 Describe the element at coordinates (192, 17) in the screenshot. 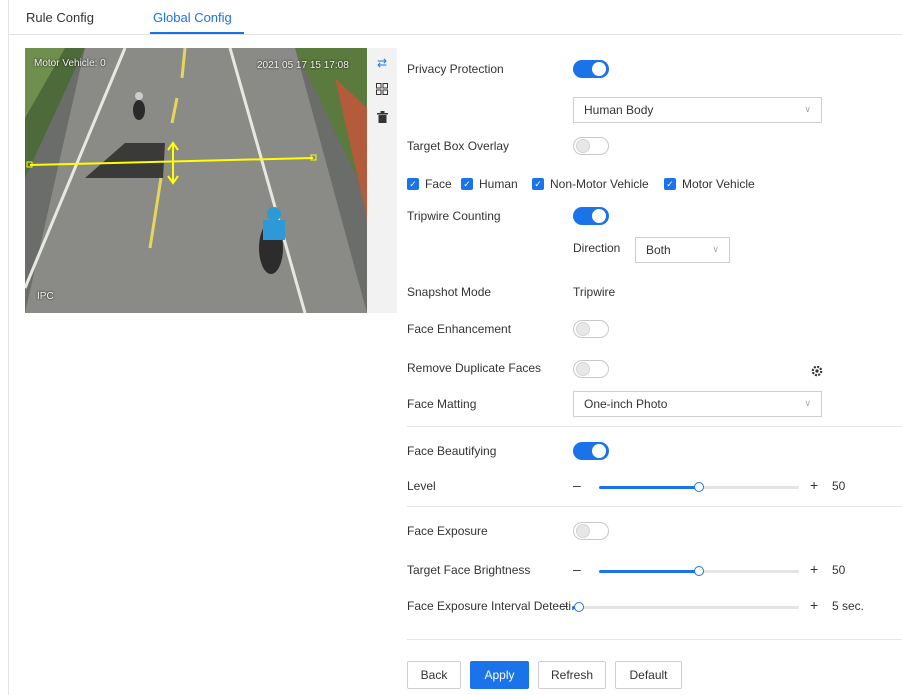

I see `tab-global-config: Global Config` at that location.